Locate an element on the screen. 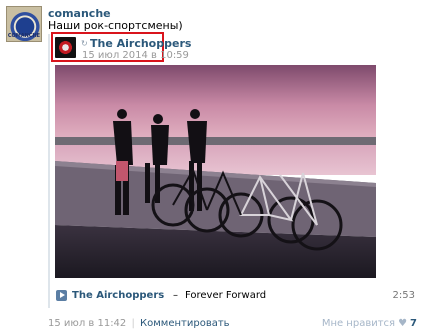 Image resolution: width=434 pixels, height=332 pixels. heart-icon: ♥ is located at coordinates (403, 323).